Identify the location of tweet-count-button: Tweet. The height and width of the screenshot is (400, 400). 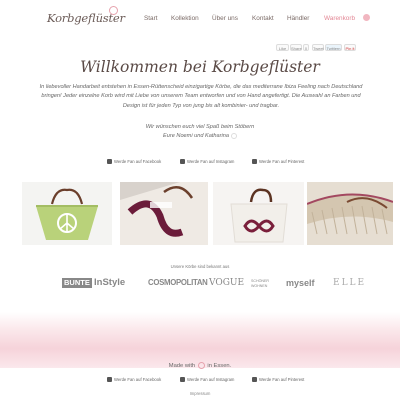
(318, 47).